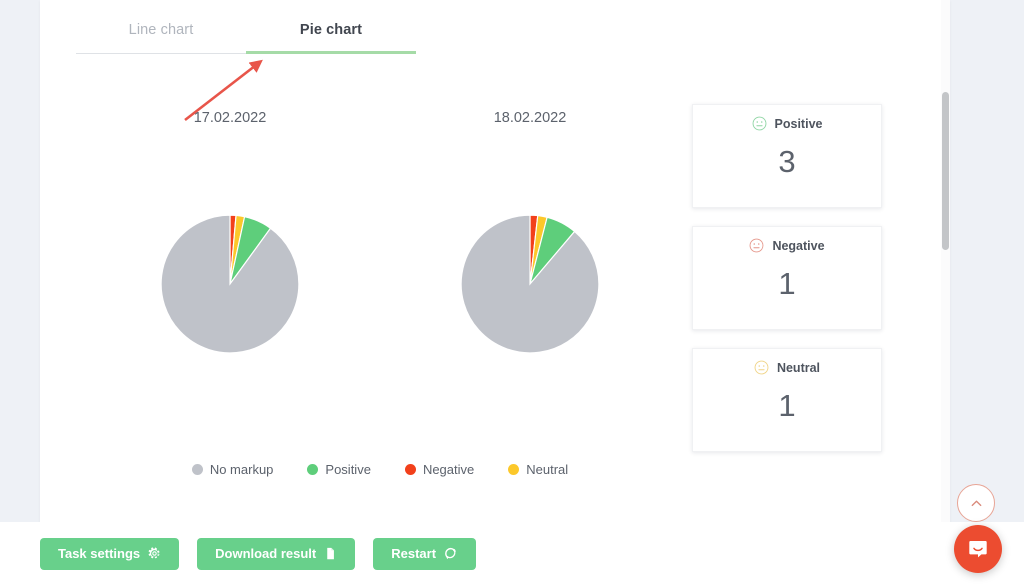 The width and height of the screenshot is (1024, 585). What do you see at coordinates (410, 469) in the screenshot?
I see `legend-dot-negative` at bounding box center [410, 469].